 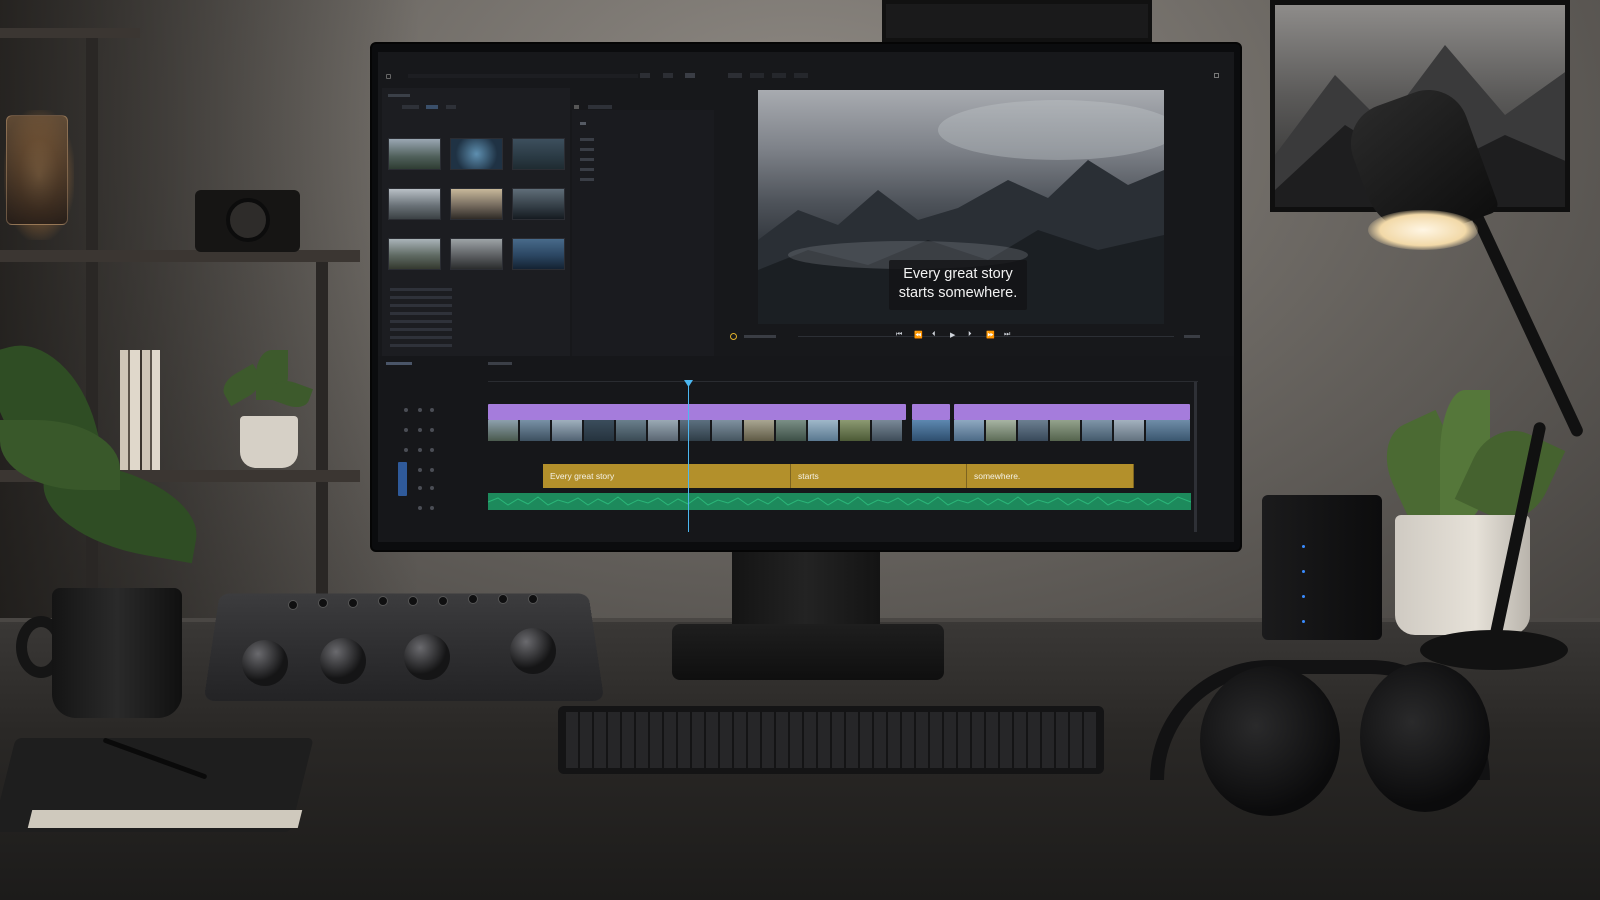 What do you see at coordinates (476, 223) in the screenshot?
I see `media-browser-panel` at bounding box center [476, 223].